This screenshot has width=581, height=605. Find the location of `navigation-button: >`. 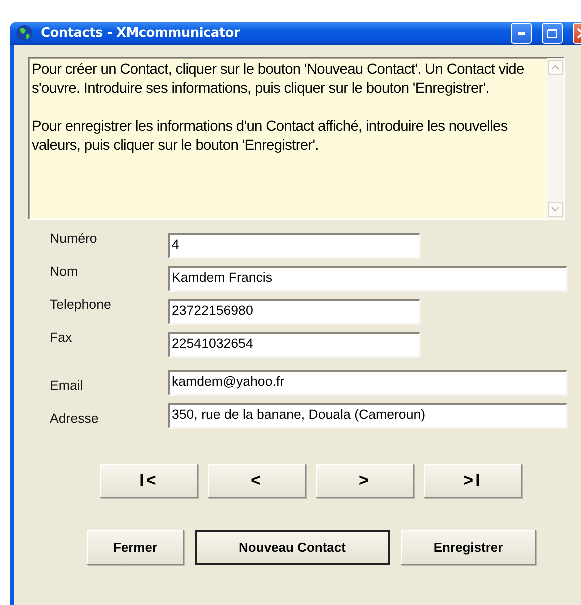

navigation-button: > is located at coordinates (365, 481).